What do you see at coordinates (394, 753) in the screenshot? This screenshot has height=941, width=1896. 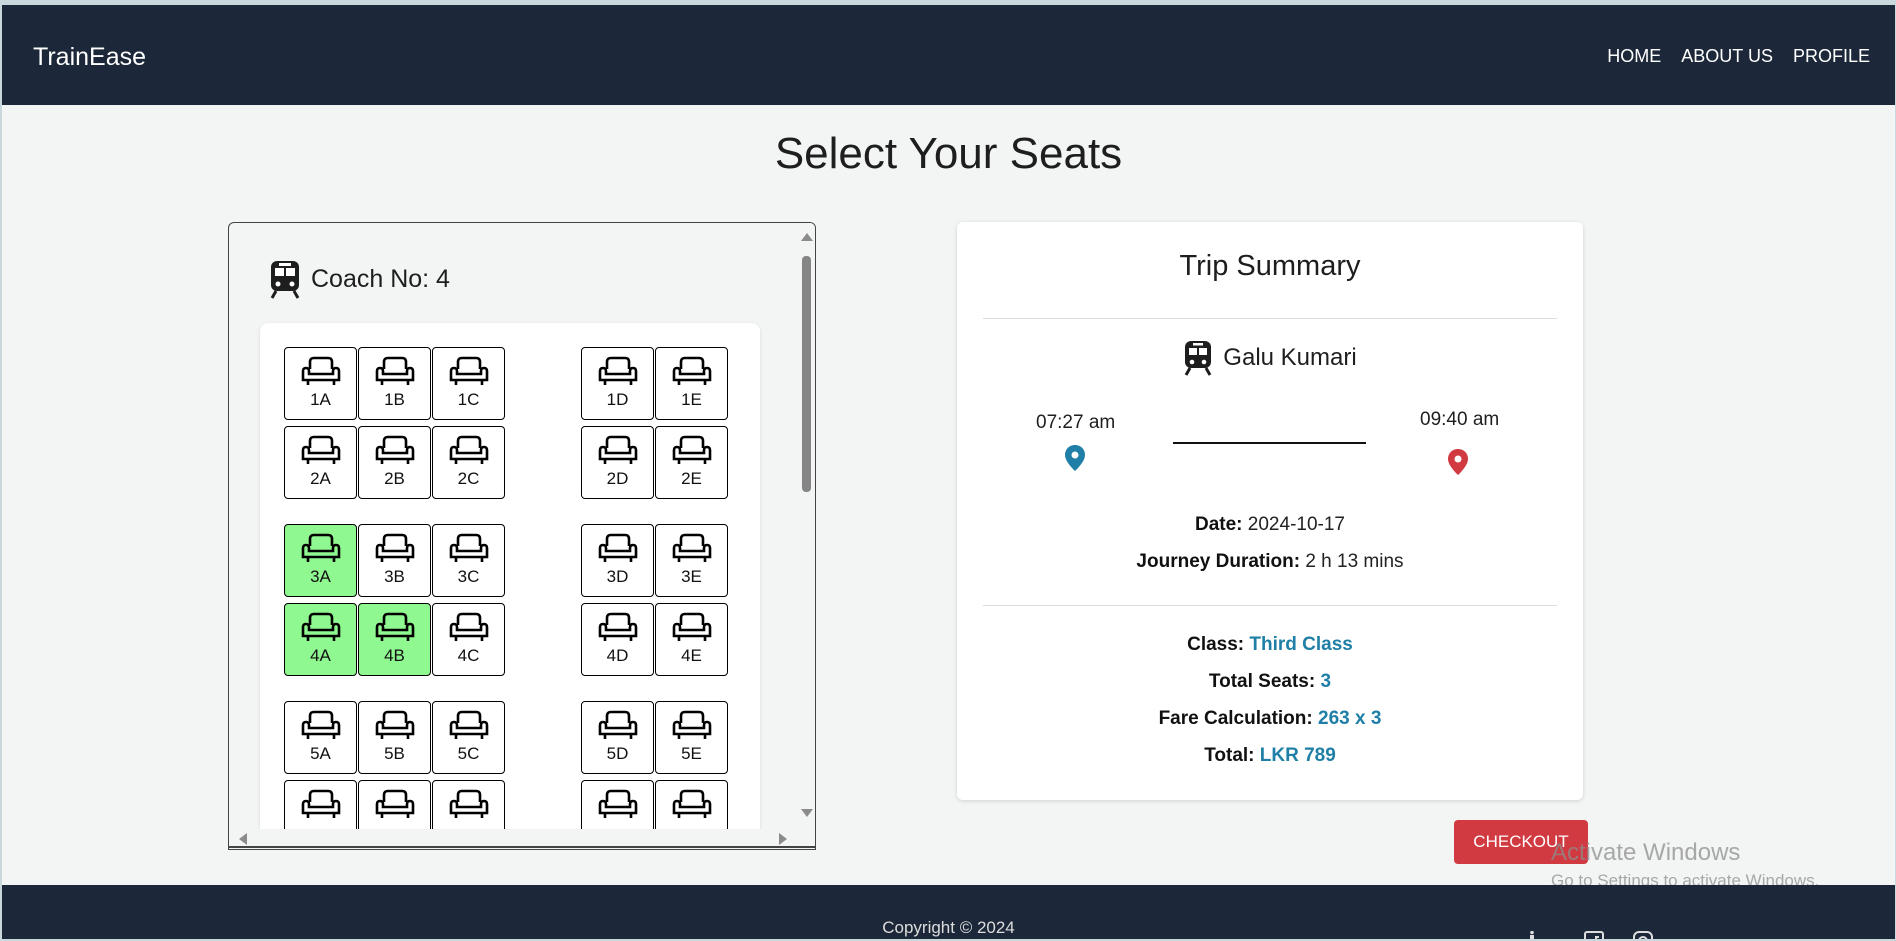 I see `seat-label: 5B` at bounding box center [394, 753].